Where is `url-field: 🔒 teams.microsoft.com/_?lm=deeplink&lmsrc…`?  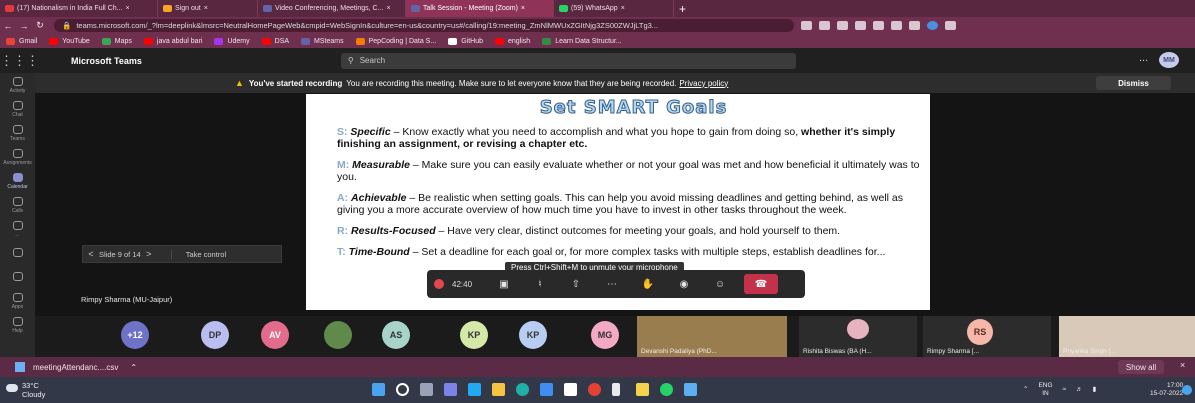 url-field: 🔒 teams.microsoft.com/_?lm=deeplink&lmsrc… is located at coordinates (424, 25).